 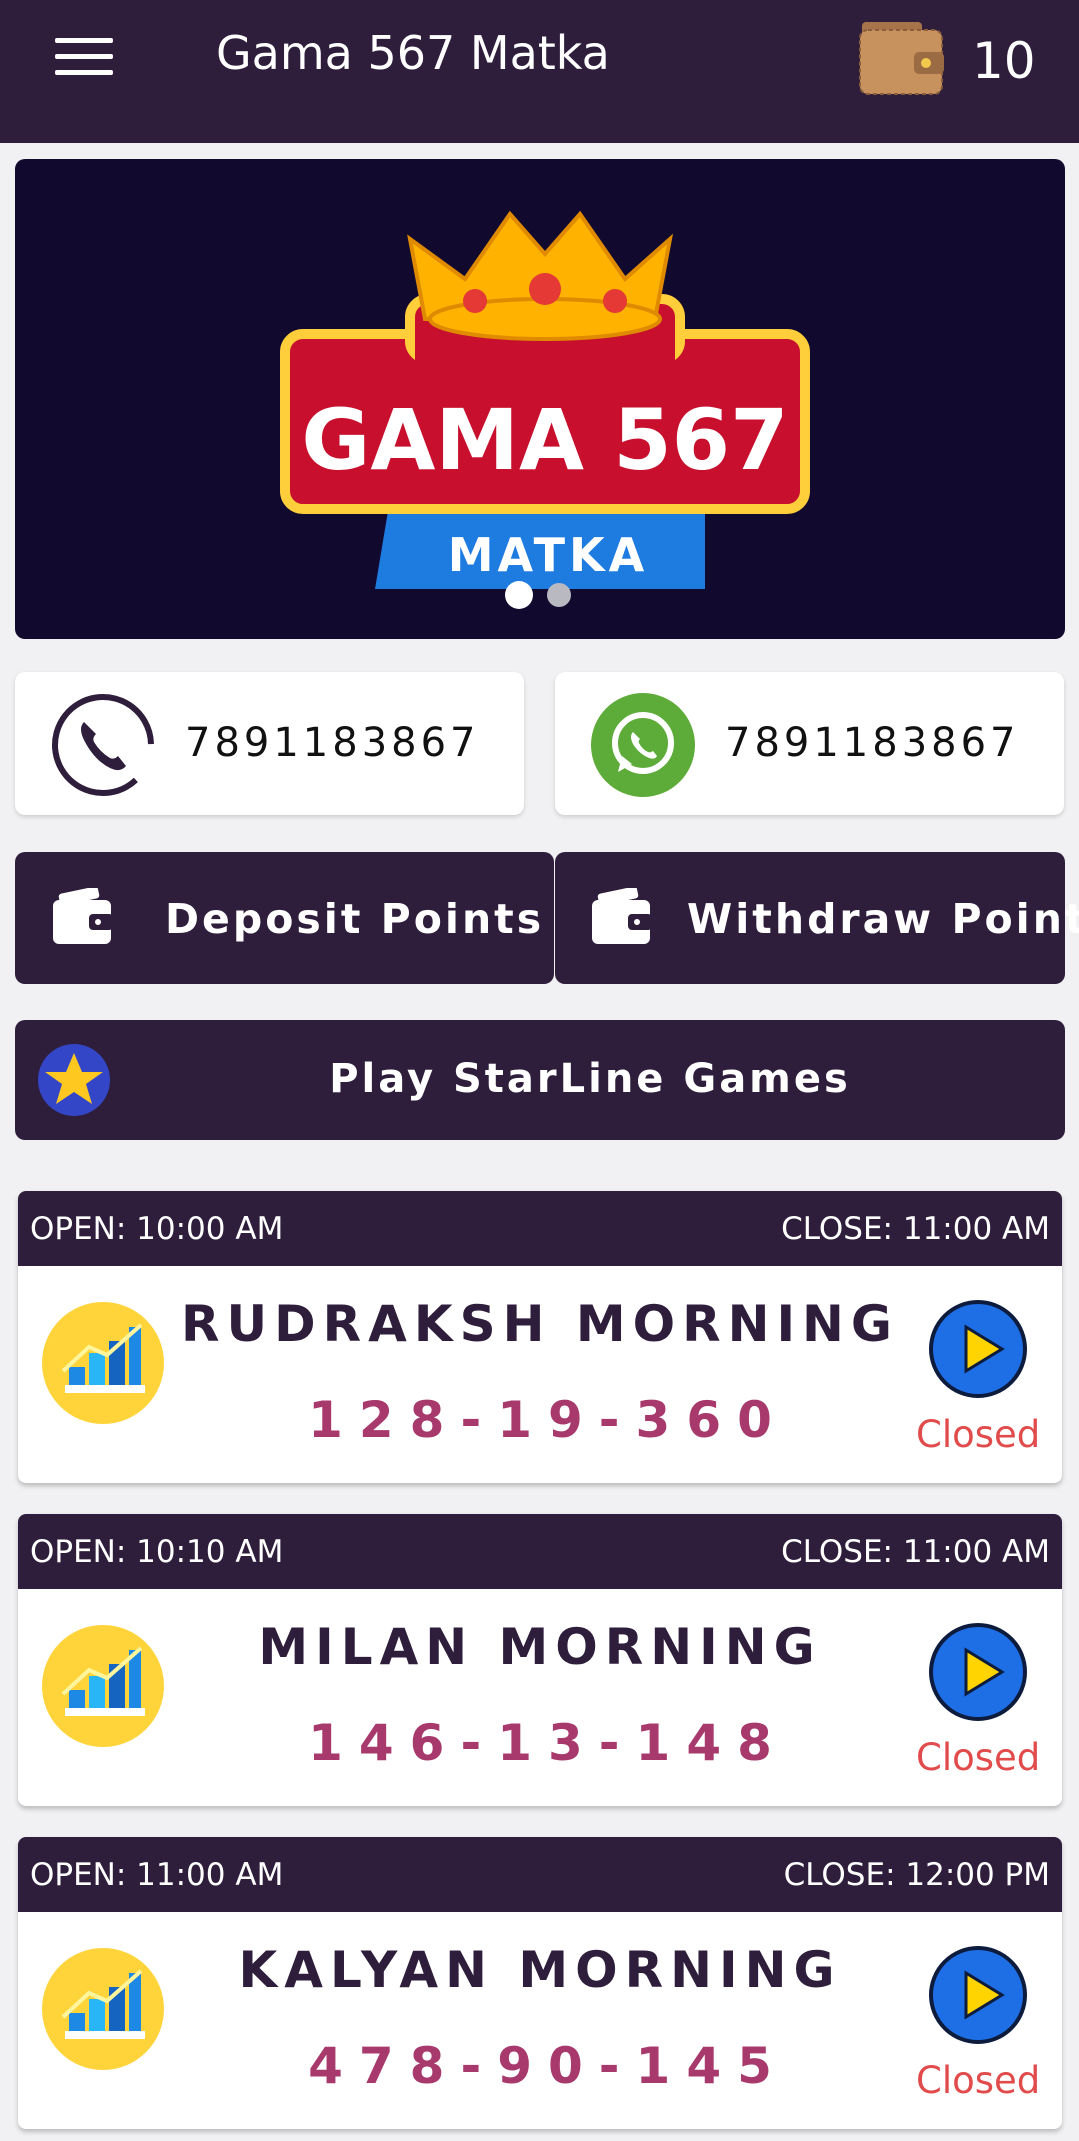 I want to click on app-title: Gama 567 Matka, so click(x=413, y=53).